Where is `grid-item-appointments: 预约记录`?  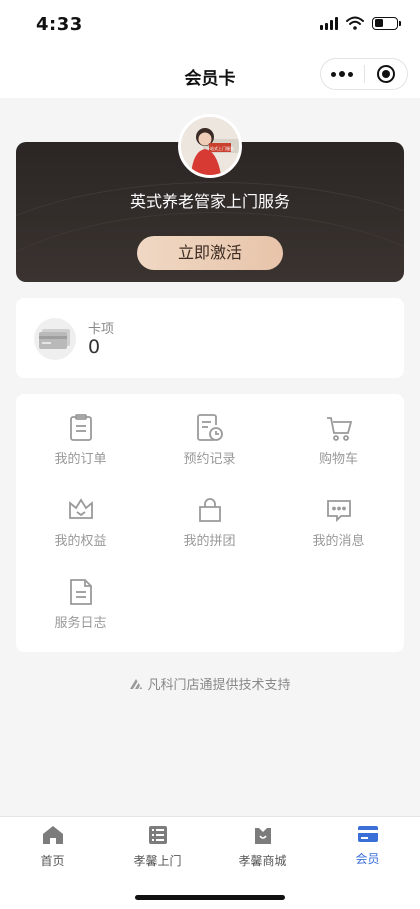 grid-item-appointments: 预约记录 is located at coordinates (209, 440).